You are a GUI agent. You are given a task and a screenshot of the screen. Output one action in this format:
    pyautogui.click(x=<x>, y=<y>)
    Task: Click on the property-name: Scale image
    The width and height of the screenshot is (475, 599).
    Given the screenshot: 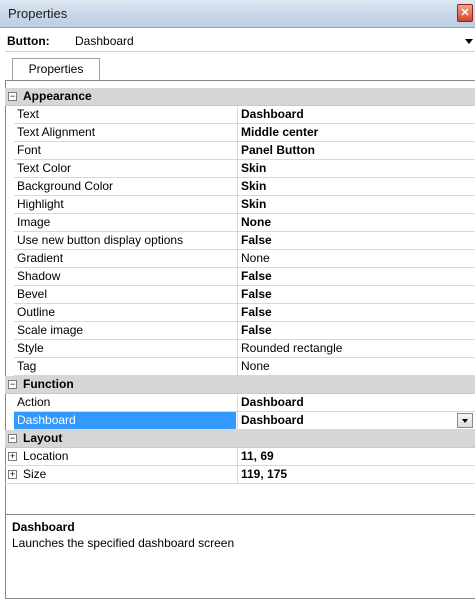 What is the action you would take?
    pyautogui.click(x=50, y=330)
    